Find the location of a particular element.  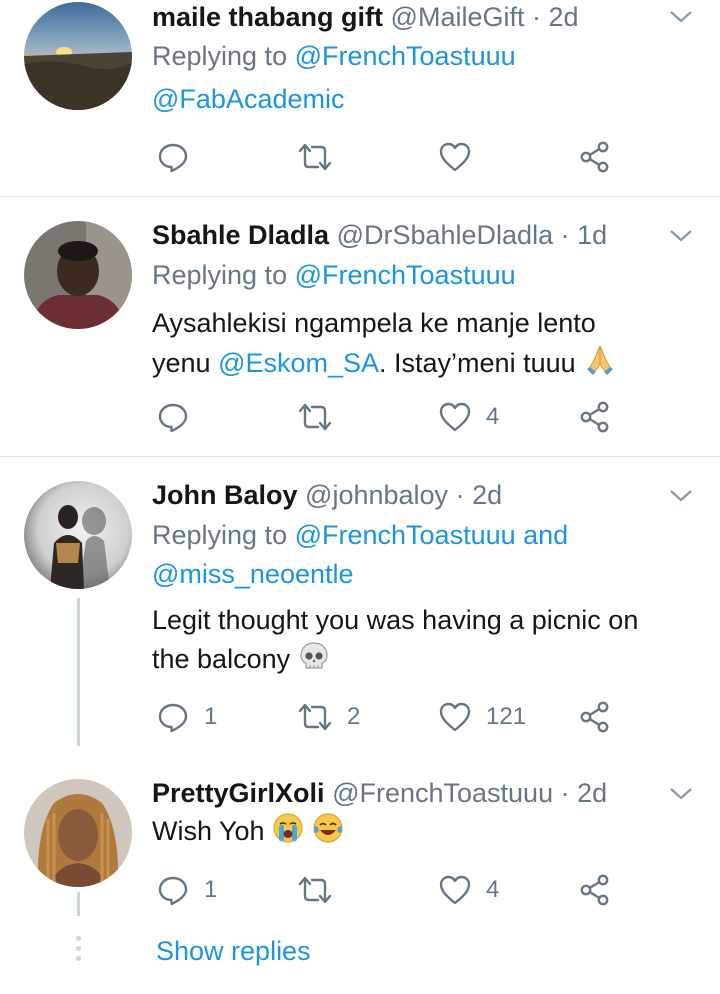

tweet-text-line-2: the balcony is located at coordinates (424, 659).